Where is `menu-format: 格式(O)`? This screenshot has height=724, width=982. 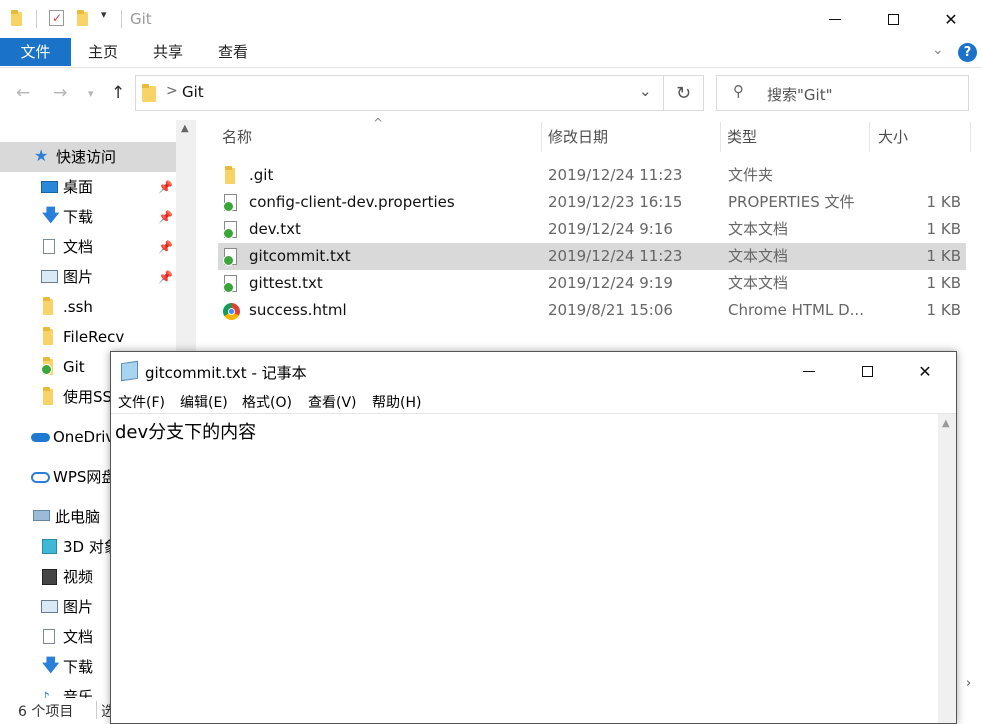 menu-format: 格式(O) is located at coordinates (267, 402).